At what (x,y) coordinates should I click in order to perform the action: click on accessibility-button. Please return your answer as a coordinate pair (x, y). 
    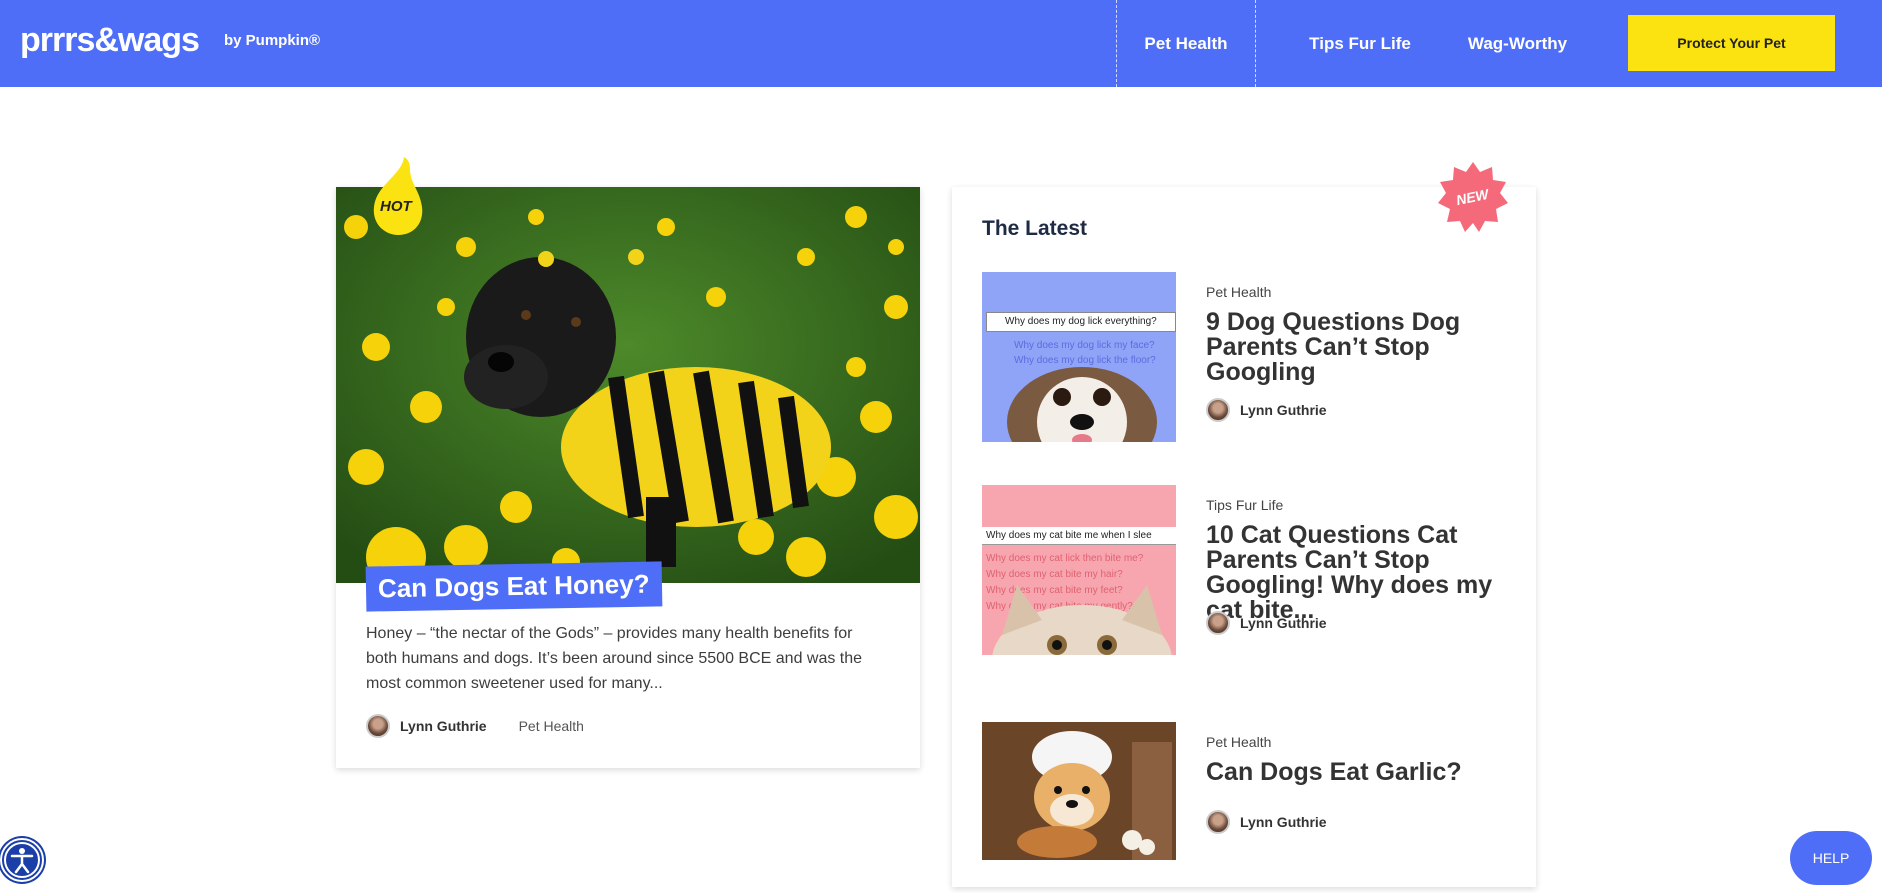
    Looking at the image, I should click on (22, 860).